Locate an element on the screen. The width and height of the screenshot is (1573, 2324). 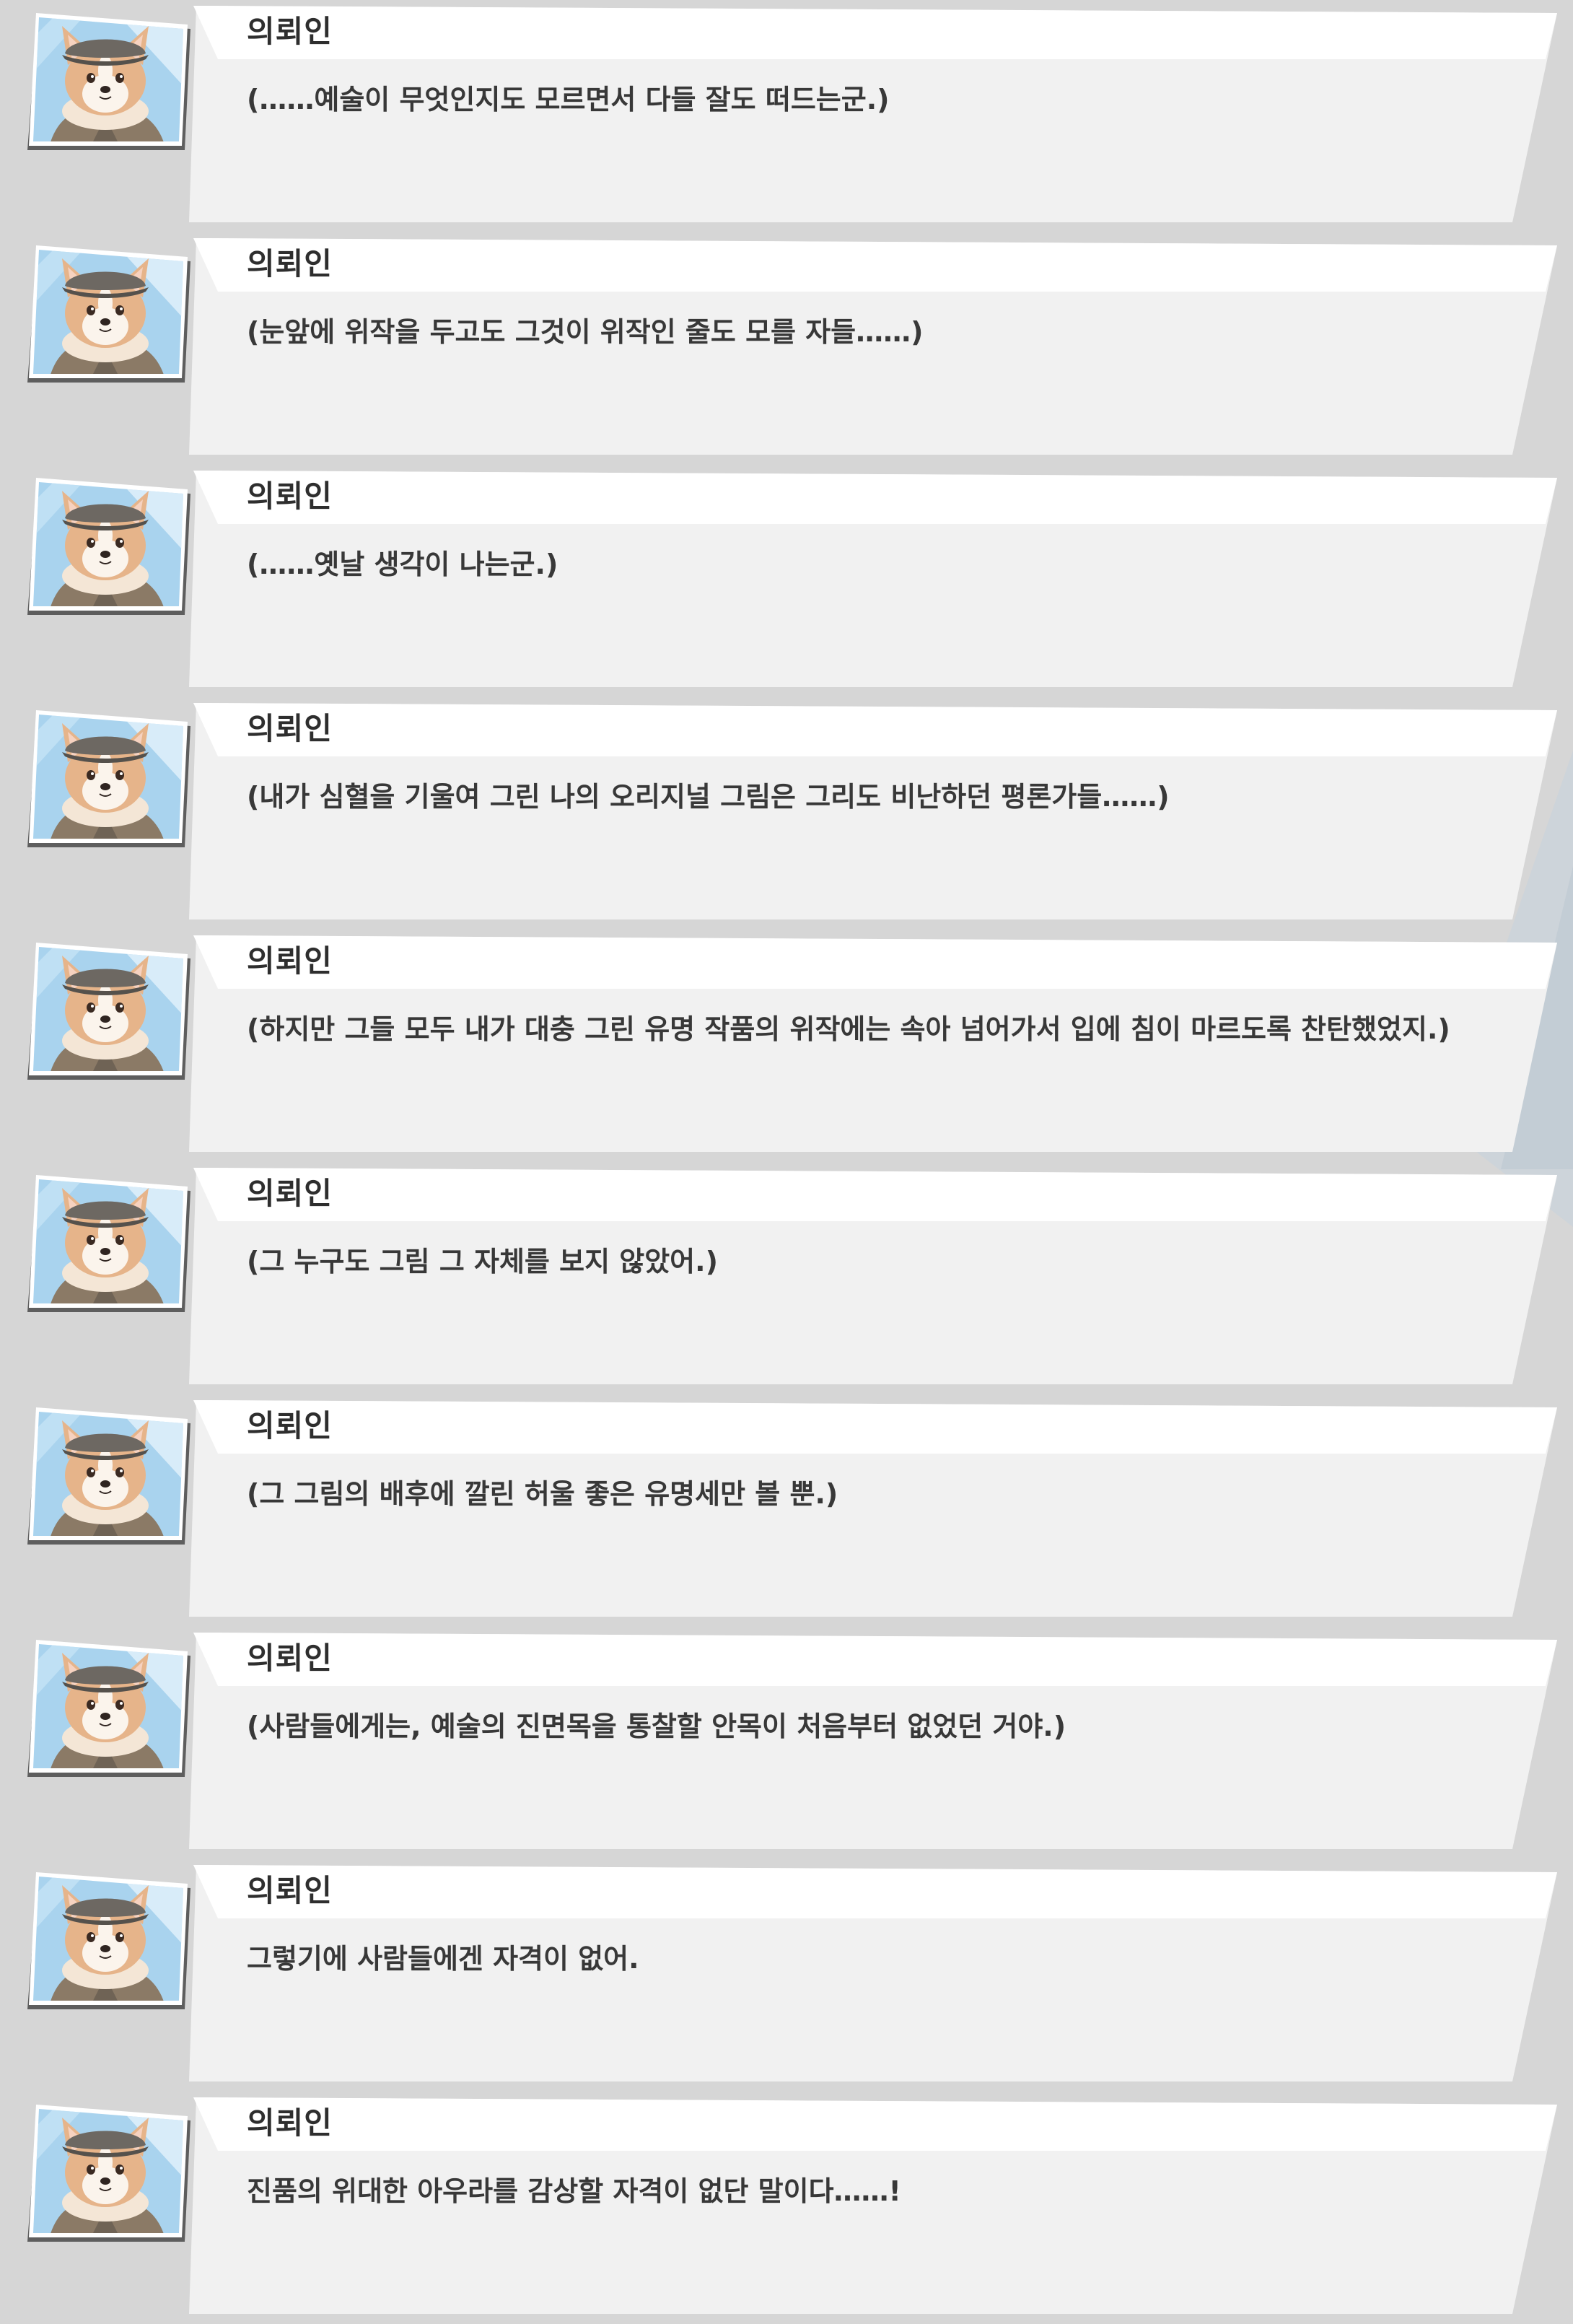
dialogue-entry-3: 의뢰인 (……옛날 생각이 나는군.) is located at coordinates (786, 581).